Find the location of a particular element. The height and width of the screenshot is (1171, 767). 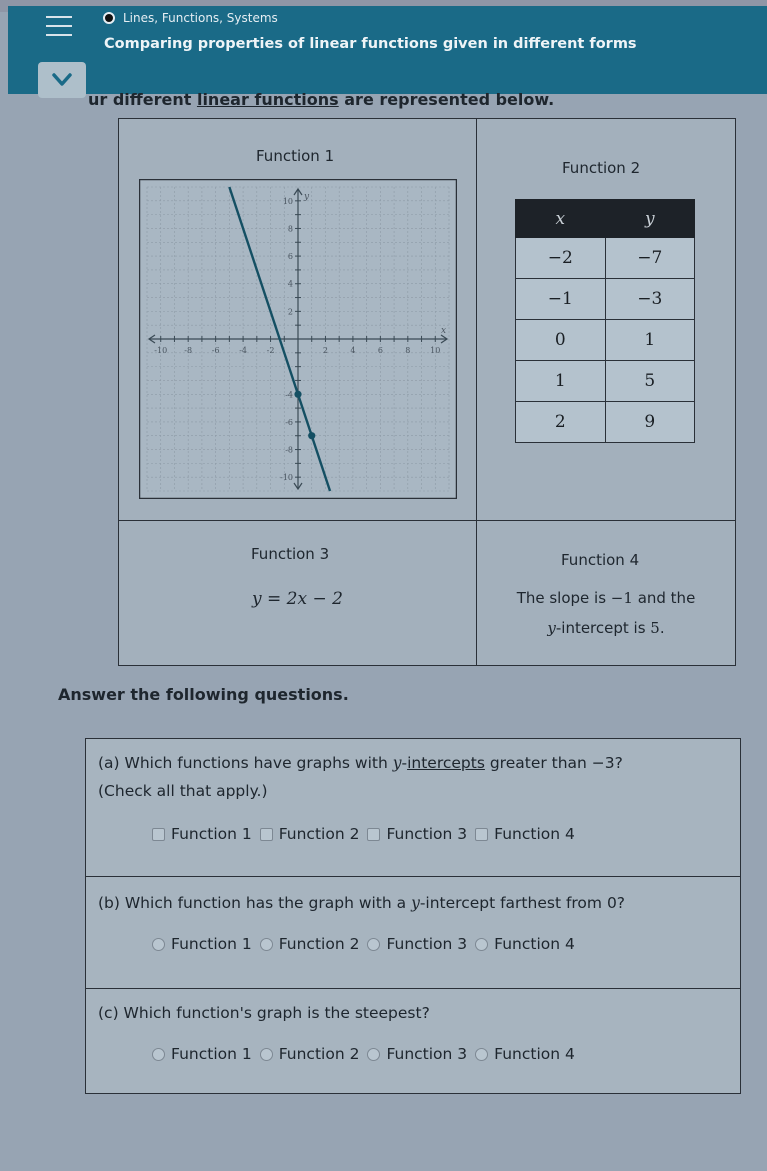

cell-y: −7 is located at coordinates (649, 258).